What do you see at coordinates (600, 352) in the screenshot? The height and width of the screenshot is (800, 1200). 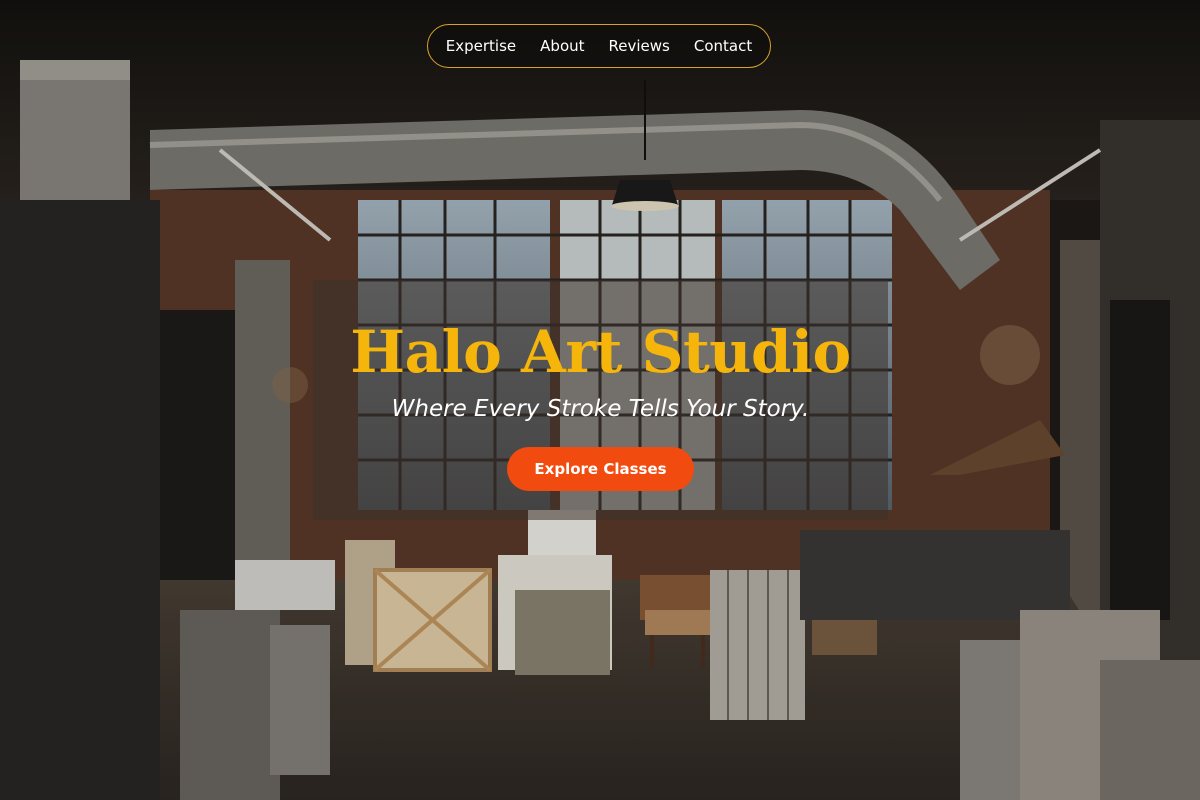 I see `hero-title: Halo Art Studio` at bounding box center [600, 352].